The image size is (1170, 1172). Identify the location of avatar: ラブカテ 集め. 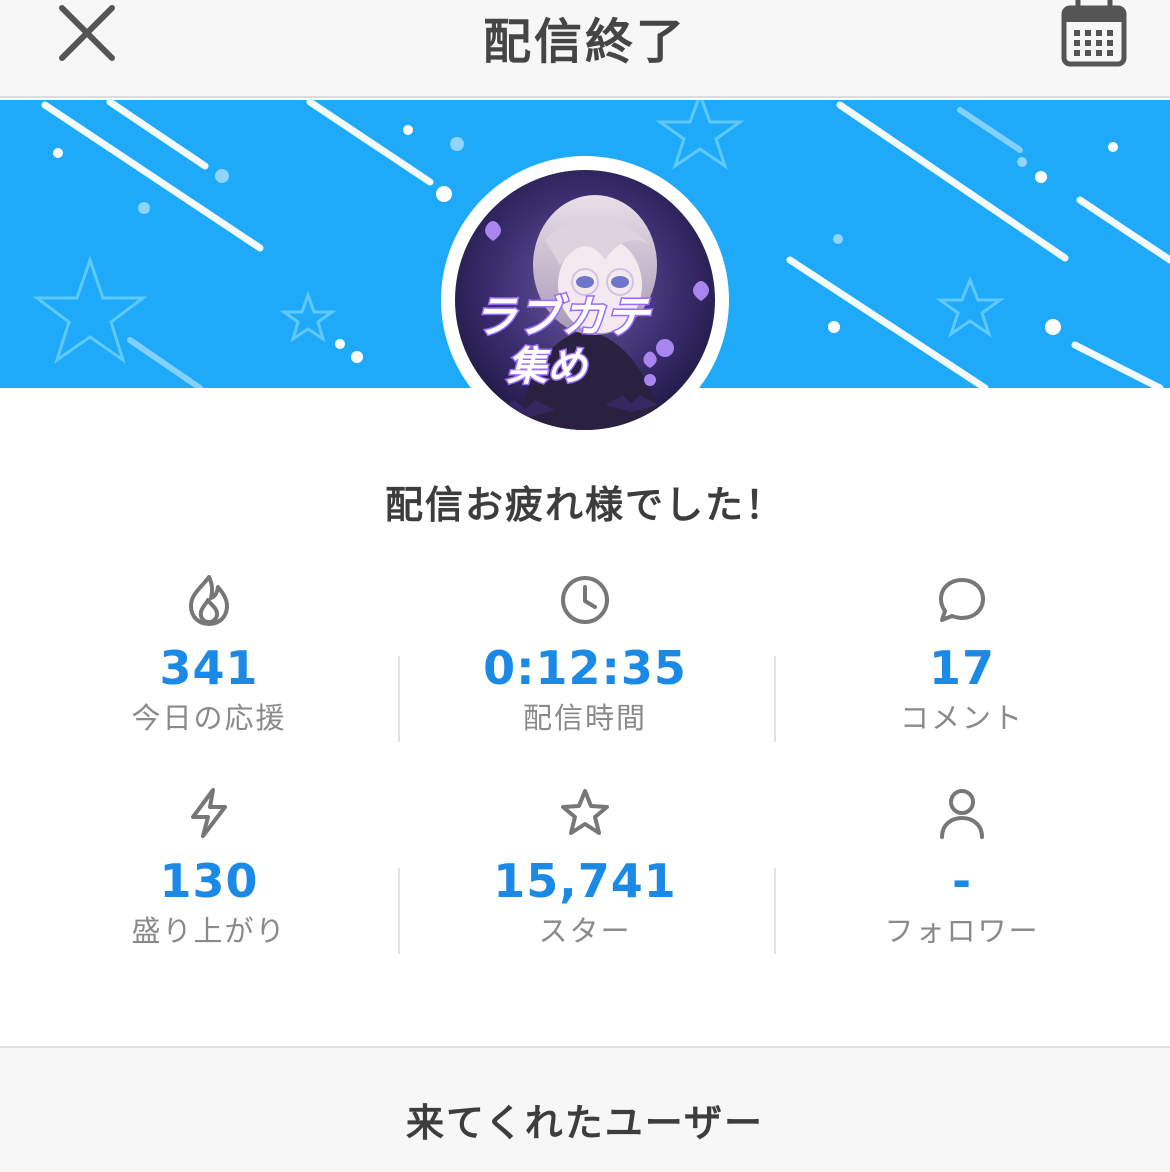
(585, 300).